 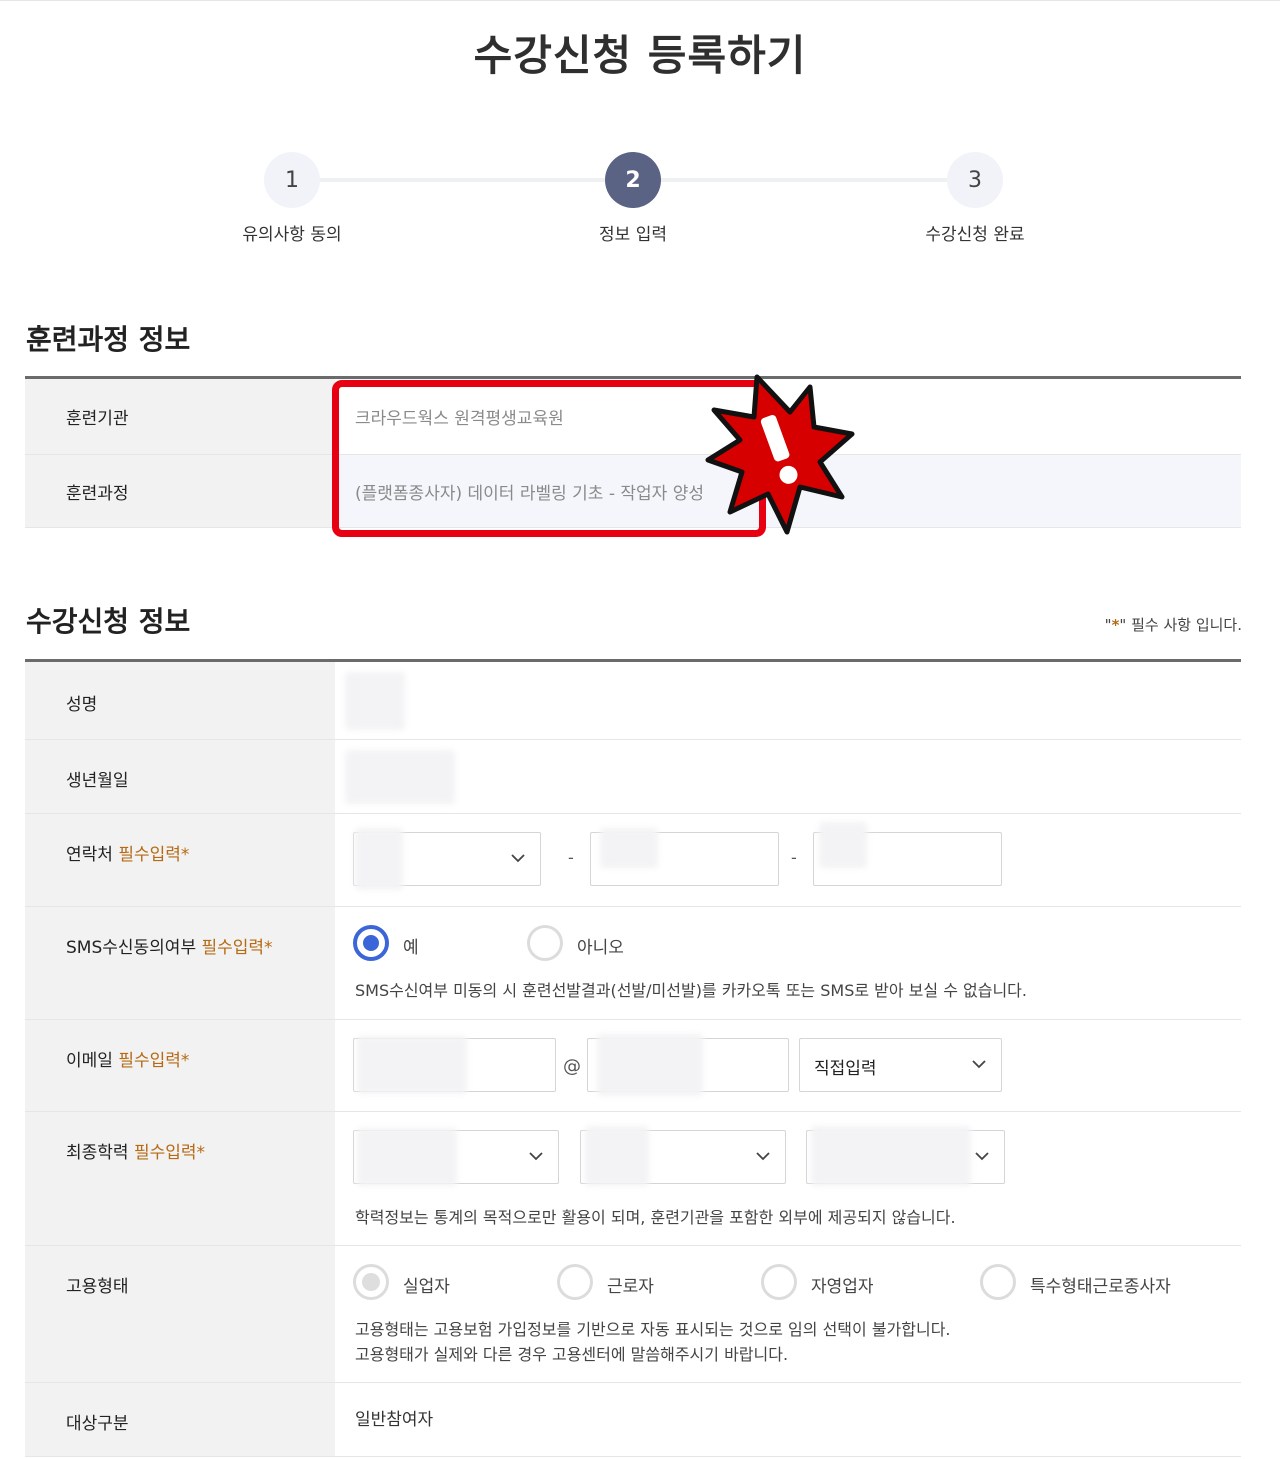 I want to click on employment-type-label: 고용형태, so click(x=180, y=1314).